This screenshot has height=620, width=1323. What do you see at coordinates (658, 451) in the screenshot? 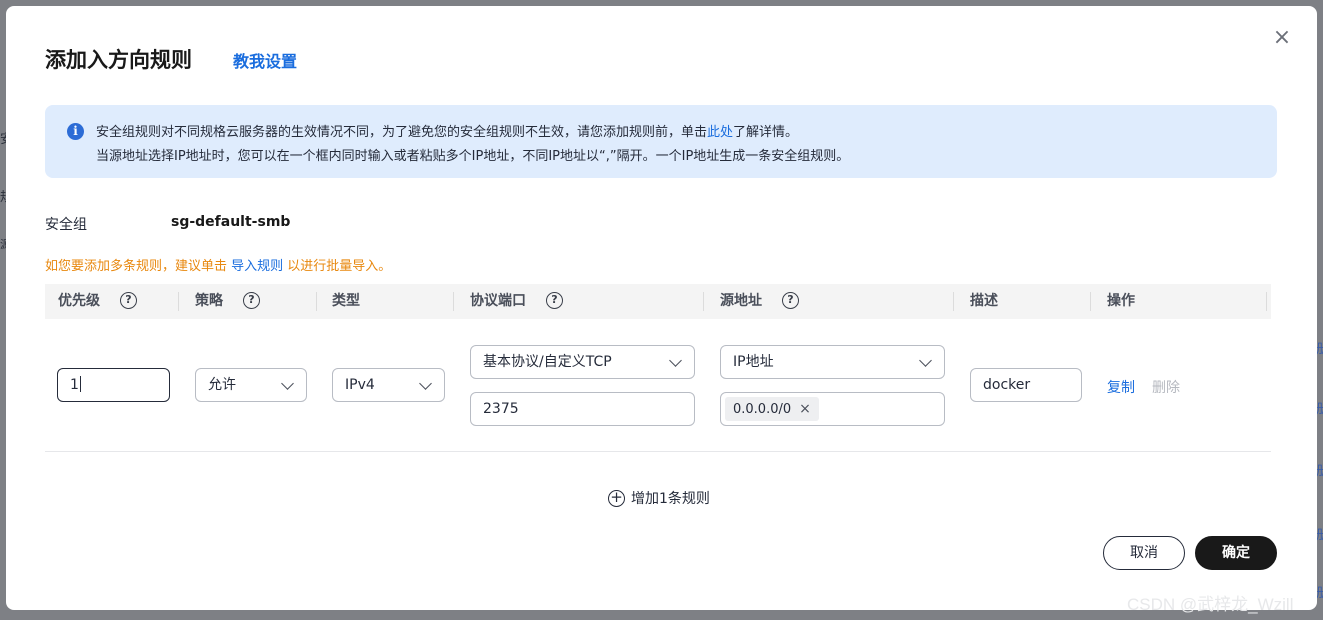
I see `row-divider` at bounding box center [658, 451].